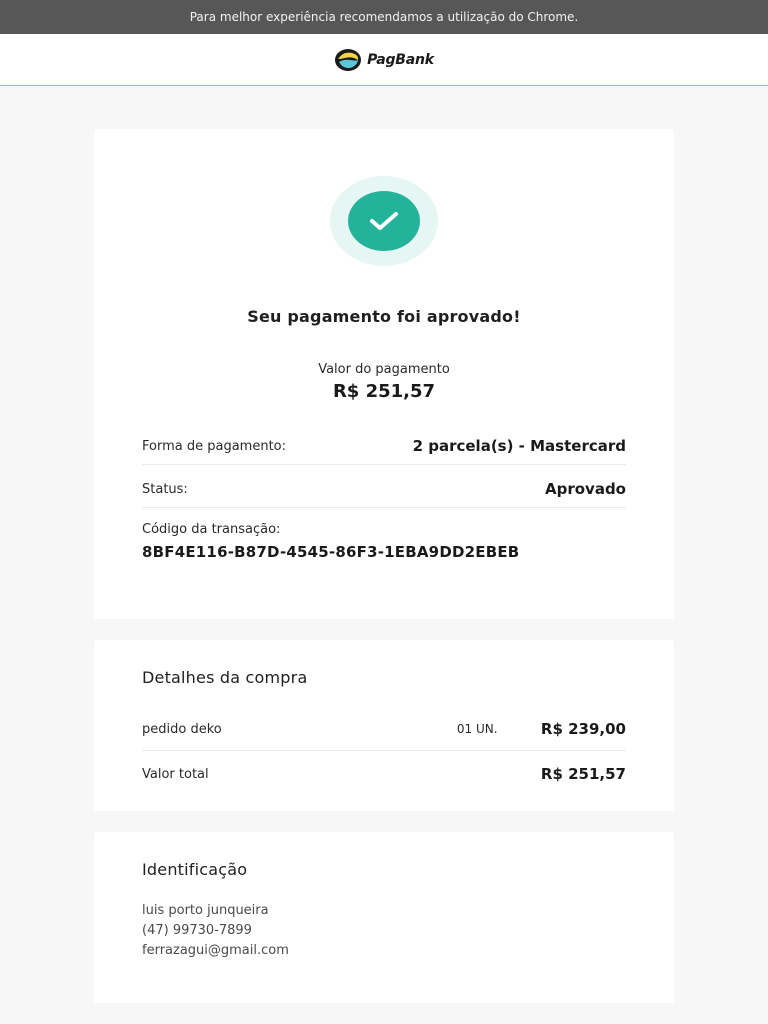 The height and width of the screenshot is (1024, 768). I want to click on payment-approved-title: Seu pagamento foi aprovado!, so click(384, 316).